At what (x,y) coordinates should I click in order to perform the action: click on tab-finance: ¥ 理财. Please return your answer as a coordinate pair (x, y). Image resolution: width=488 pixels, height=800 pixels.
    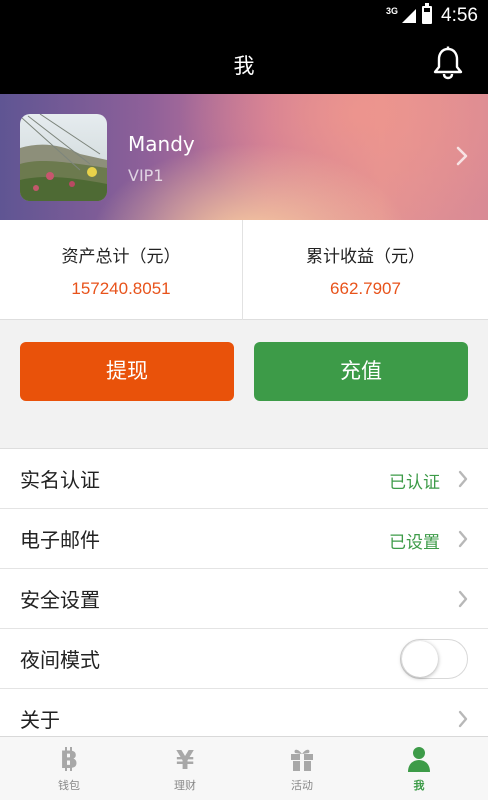
    Looking at the image, I should click on (185, 768).